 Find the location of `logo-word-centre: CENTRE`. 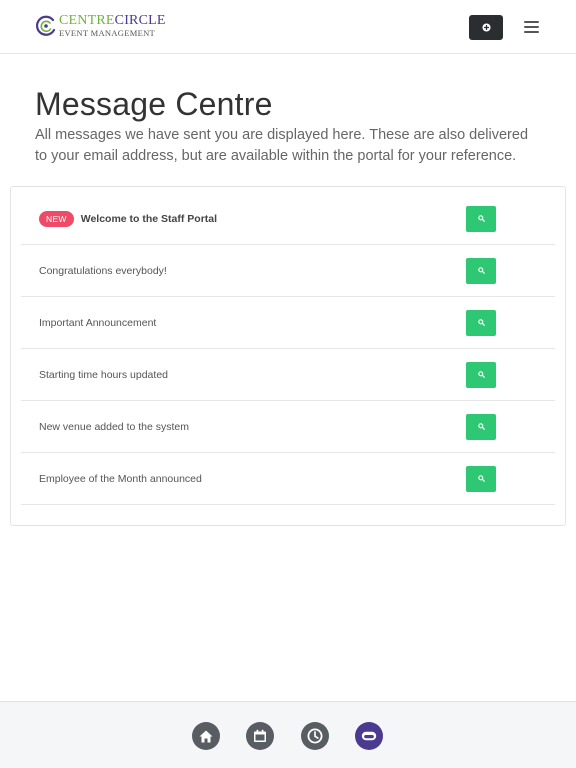

logo-word-centre: CENTRE is located at coordinates (87, 20).